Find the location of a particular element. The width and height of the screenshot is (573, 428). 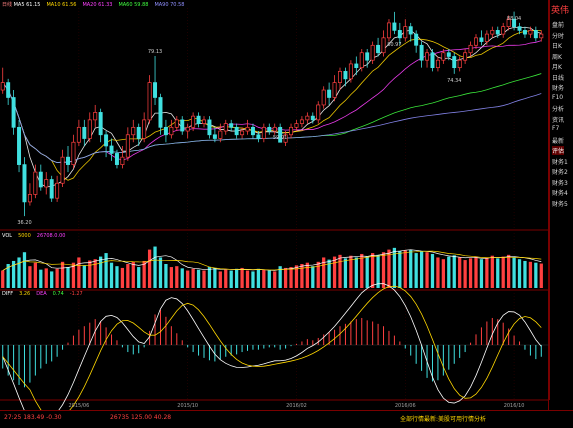

status-right: 全部行情最新:美股可用行情分析 is located at coordinates (443, 419).